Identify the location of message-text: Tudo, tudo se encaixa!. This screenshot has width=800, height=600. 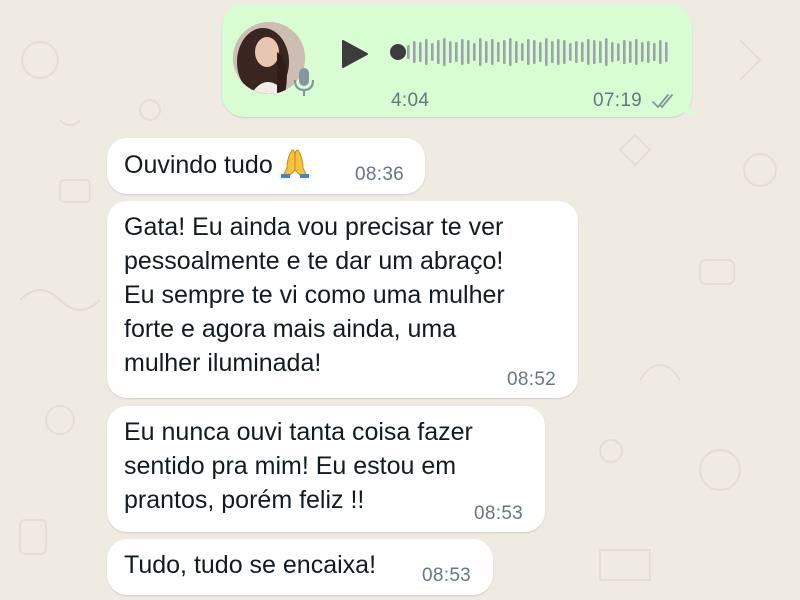
(250, 565).